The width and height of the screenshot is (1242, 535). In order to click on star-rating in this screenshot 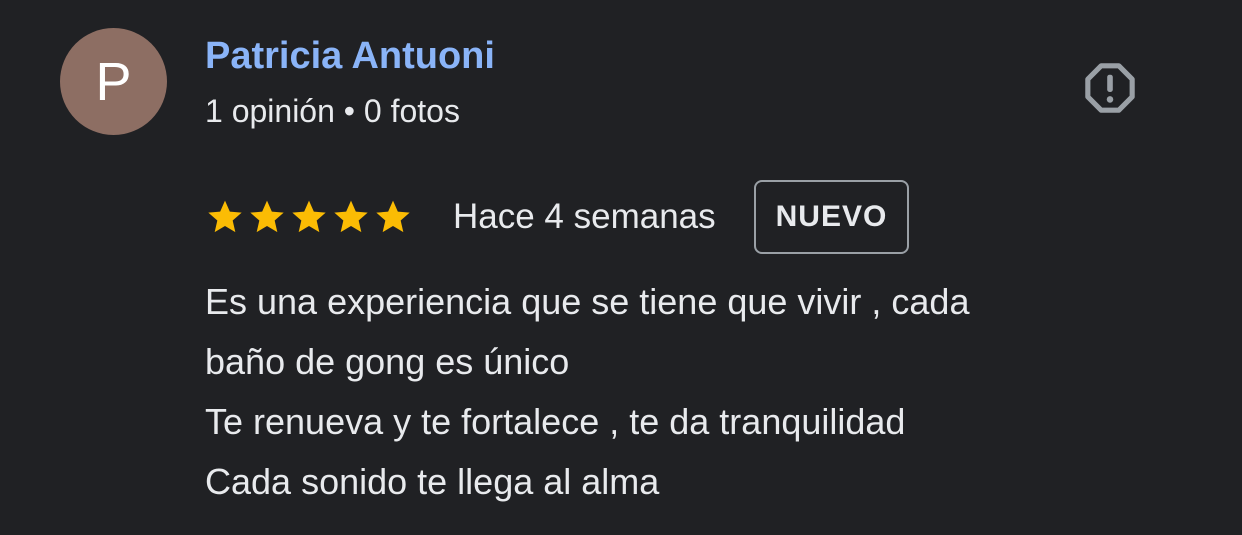, I will do `click(309, 217)`.